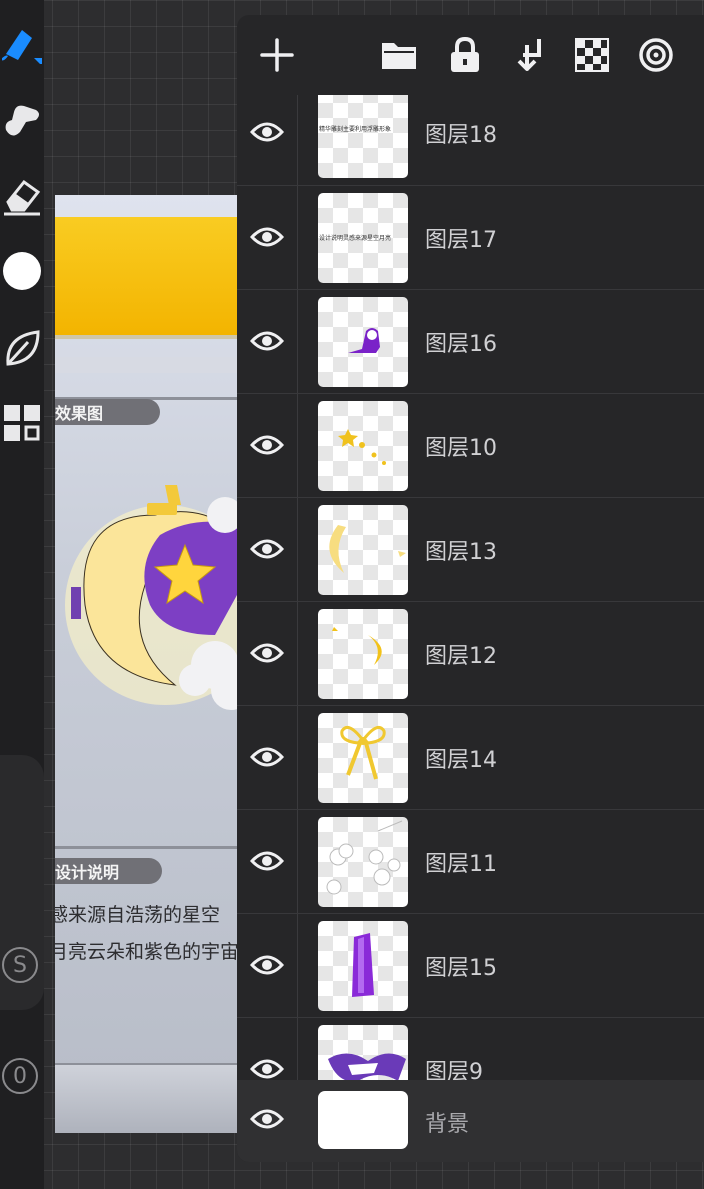 The image size is (704, 1189). What do you see at coordinates (22, 42) in the screenshot?
I see `brush-icon` at bounding box center [22, 42].